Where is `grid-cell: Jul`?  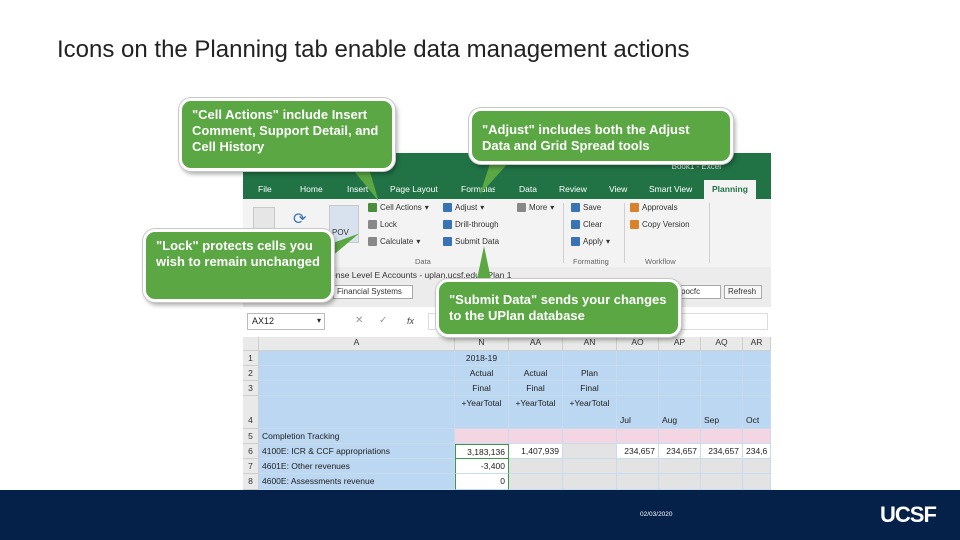 grid-cell: Jul is located at coordinates (638, 412).